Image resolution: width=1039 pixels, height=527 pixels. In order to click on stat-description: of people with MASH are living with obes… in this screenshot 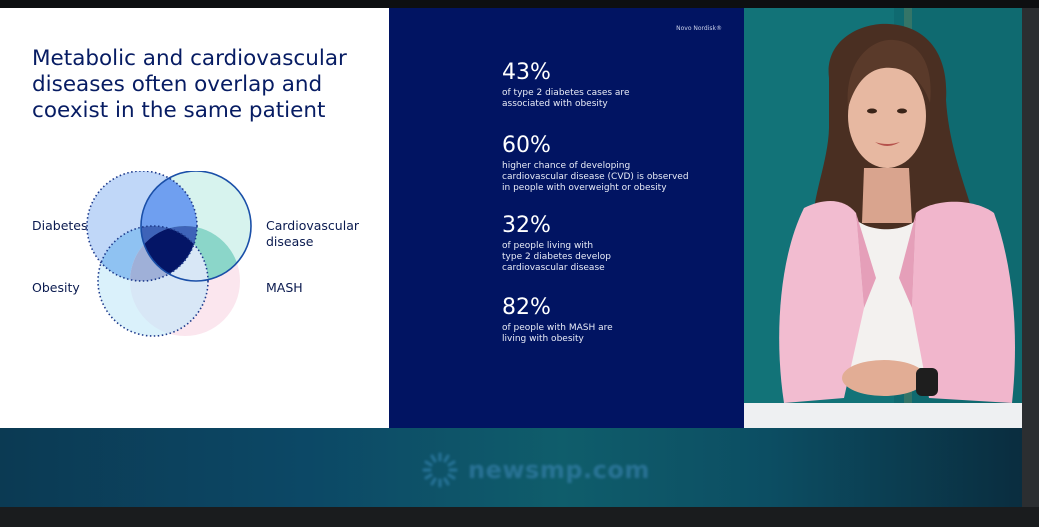, I will do `click(557, 333)`.